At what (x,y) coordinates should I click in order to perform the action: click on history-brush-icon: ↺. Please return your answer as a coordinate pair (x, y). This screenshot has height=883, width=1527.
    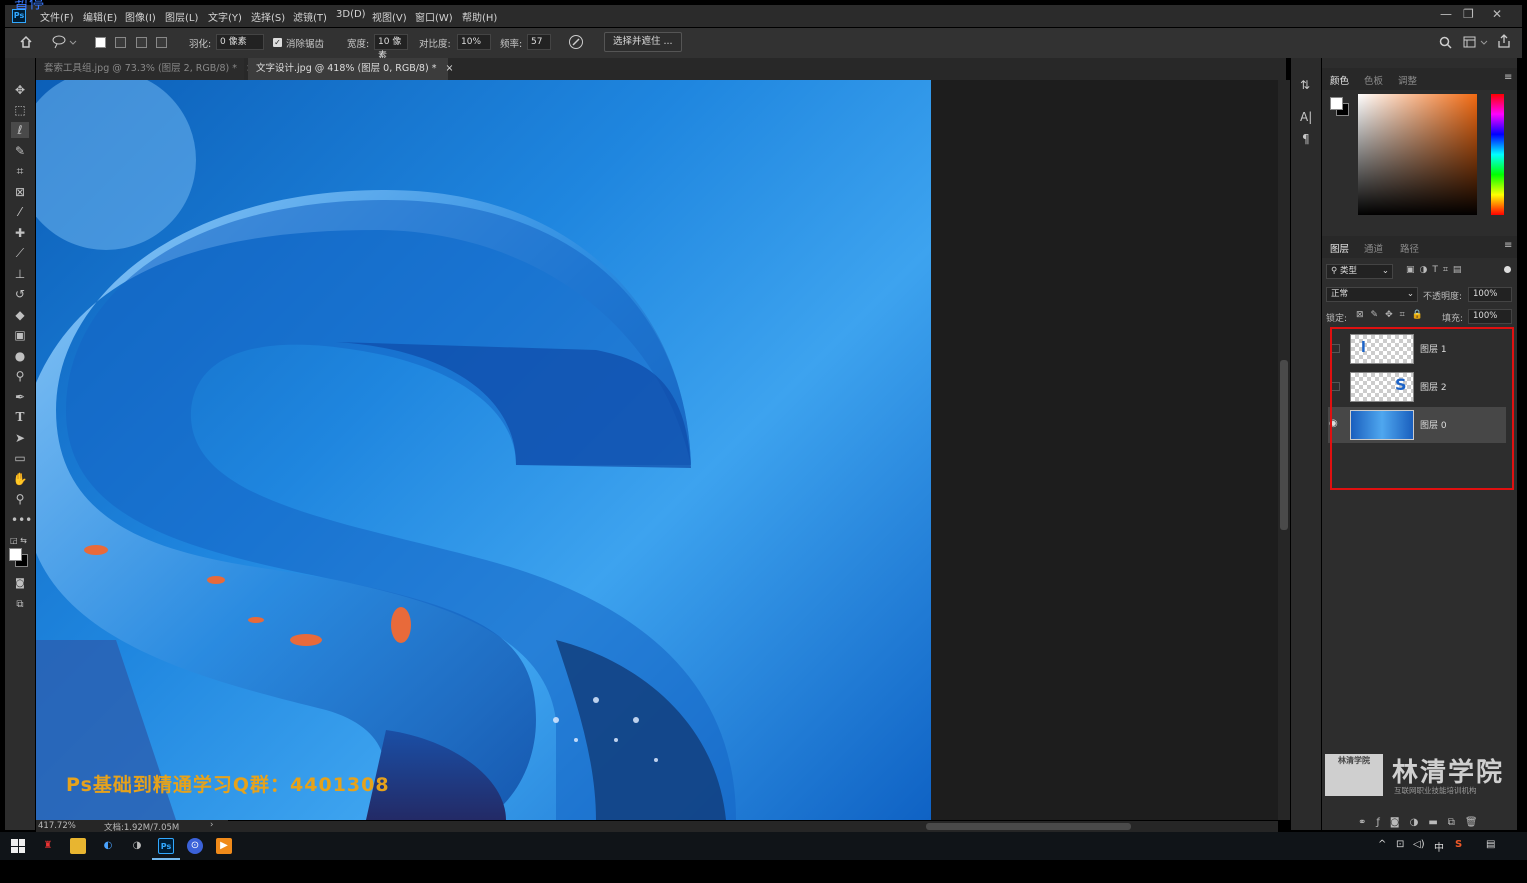
    Looking at the image, I should click on (20, 294).